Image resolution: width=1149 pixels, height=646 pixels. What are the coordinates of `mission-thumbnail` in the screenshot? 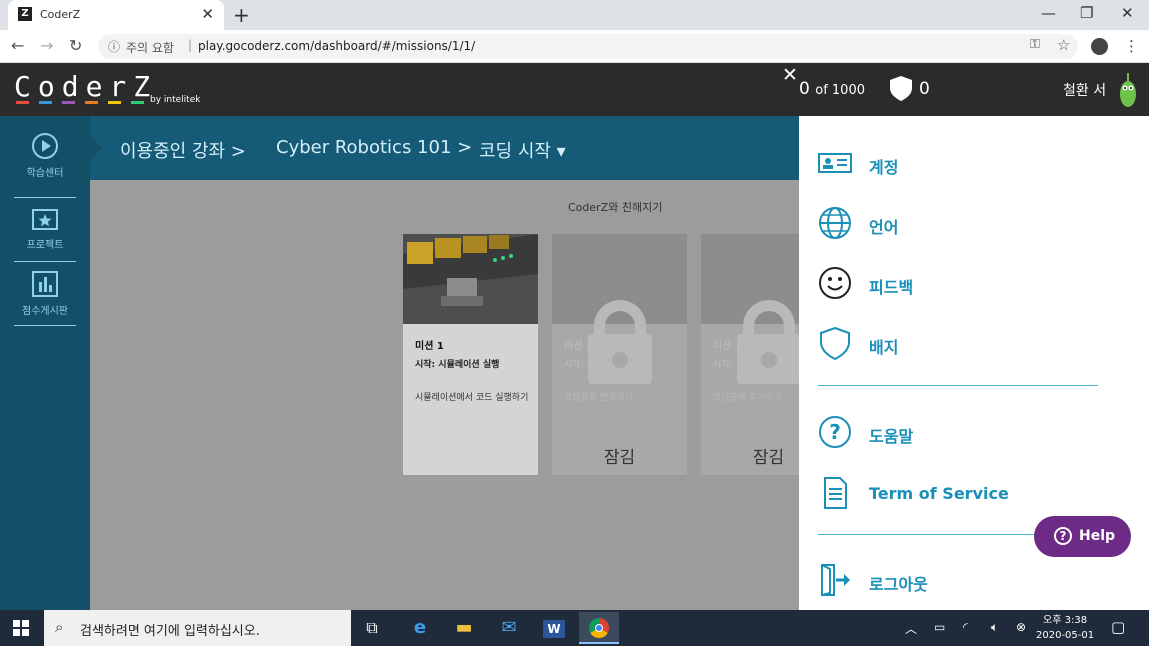 It's located at (470, 279).